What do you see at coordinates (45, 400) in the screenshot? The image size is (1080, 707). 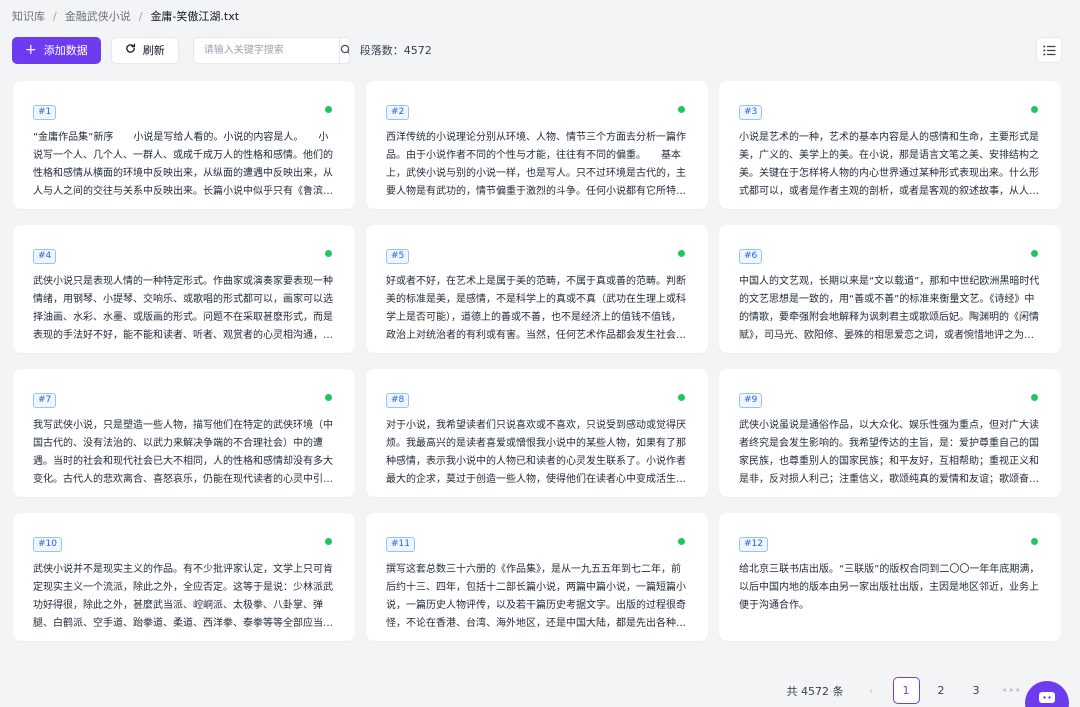 I see `paragraph-index-badge: #7` at bounding box center [45, 400].